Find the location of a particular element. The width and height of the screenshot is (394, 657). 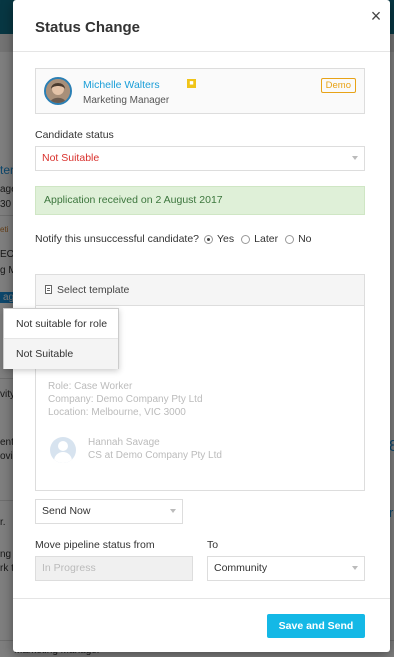

pipeline-from-field: In Progress is located at coordinates (114, 568).